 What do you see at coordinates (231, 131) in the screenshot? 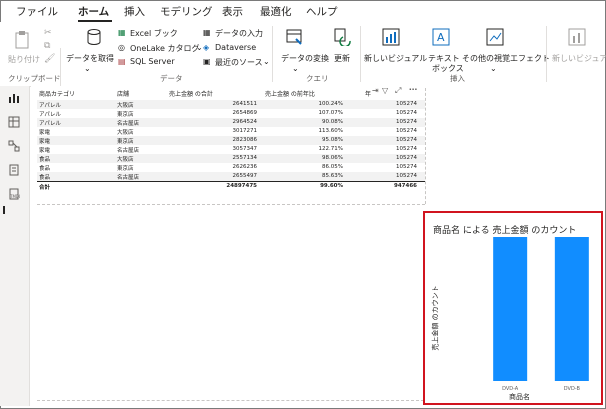
I see `table-row: 家電 大阪店 3017271 113.60% 105274` at bounding box center [231, 131].